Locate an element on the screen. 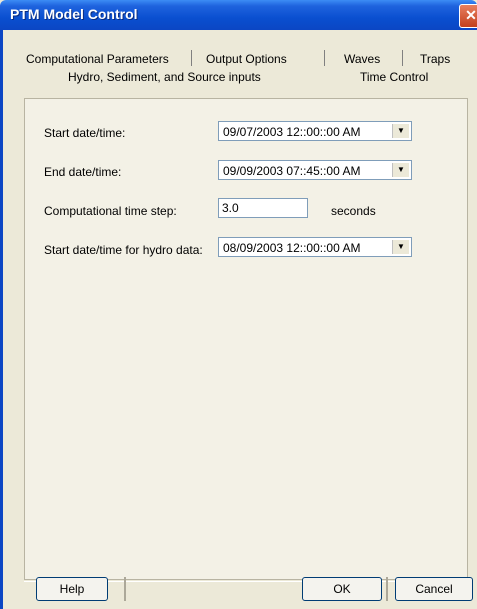 The height and width of the screenshot is (609, 477). close-icon: ✕ is located at coordinates (468, 16).